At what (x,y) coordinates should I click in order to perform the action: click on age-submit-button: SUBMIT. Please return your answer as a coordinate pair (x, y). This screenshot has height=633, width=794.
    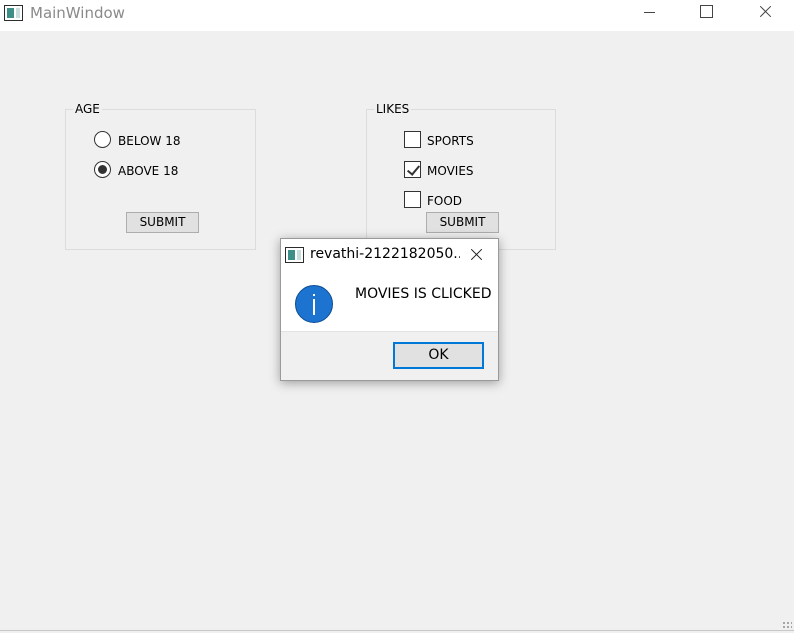
    Looking at the image, I should click on (162, 222).